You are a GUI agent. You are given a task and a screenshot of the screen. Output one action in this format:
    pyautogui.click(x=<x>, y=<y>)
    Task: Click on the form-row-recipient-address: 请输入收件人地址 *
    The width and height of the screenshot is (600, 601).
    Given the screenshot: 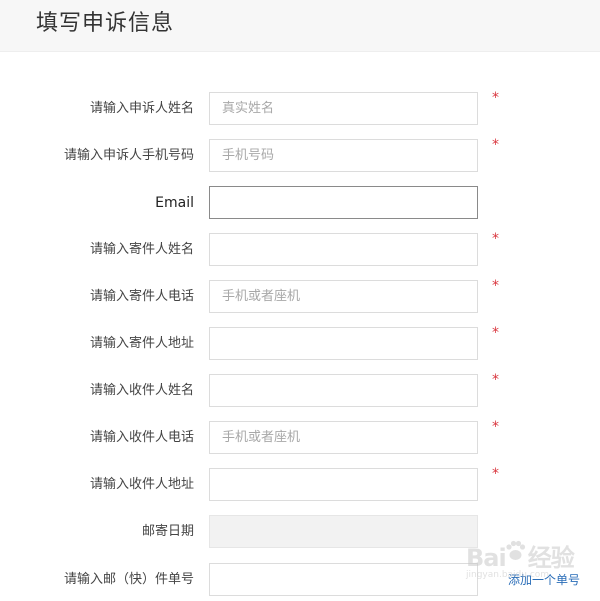 What is the action you would take?
    pyautogui.click(x=300, y=484)
    